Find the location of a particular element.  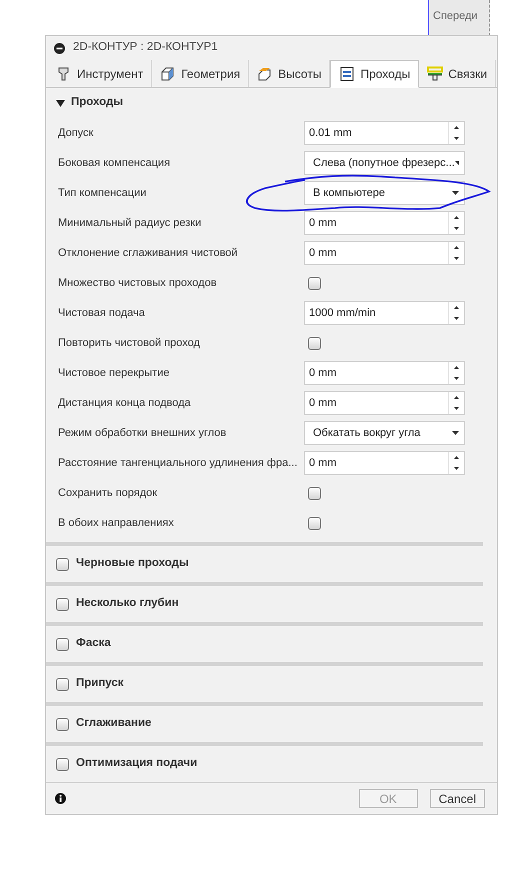

dropdown: Обкатать вокруг угла is located at coordinates (384, 433).